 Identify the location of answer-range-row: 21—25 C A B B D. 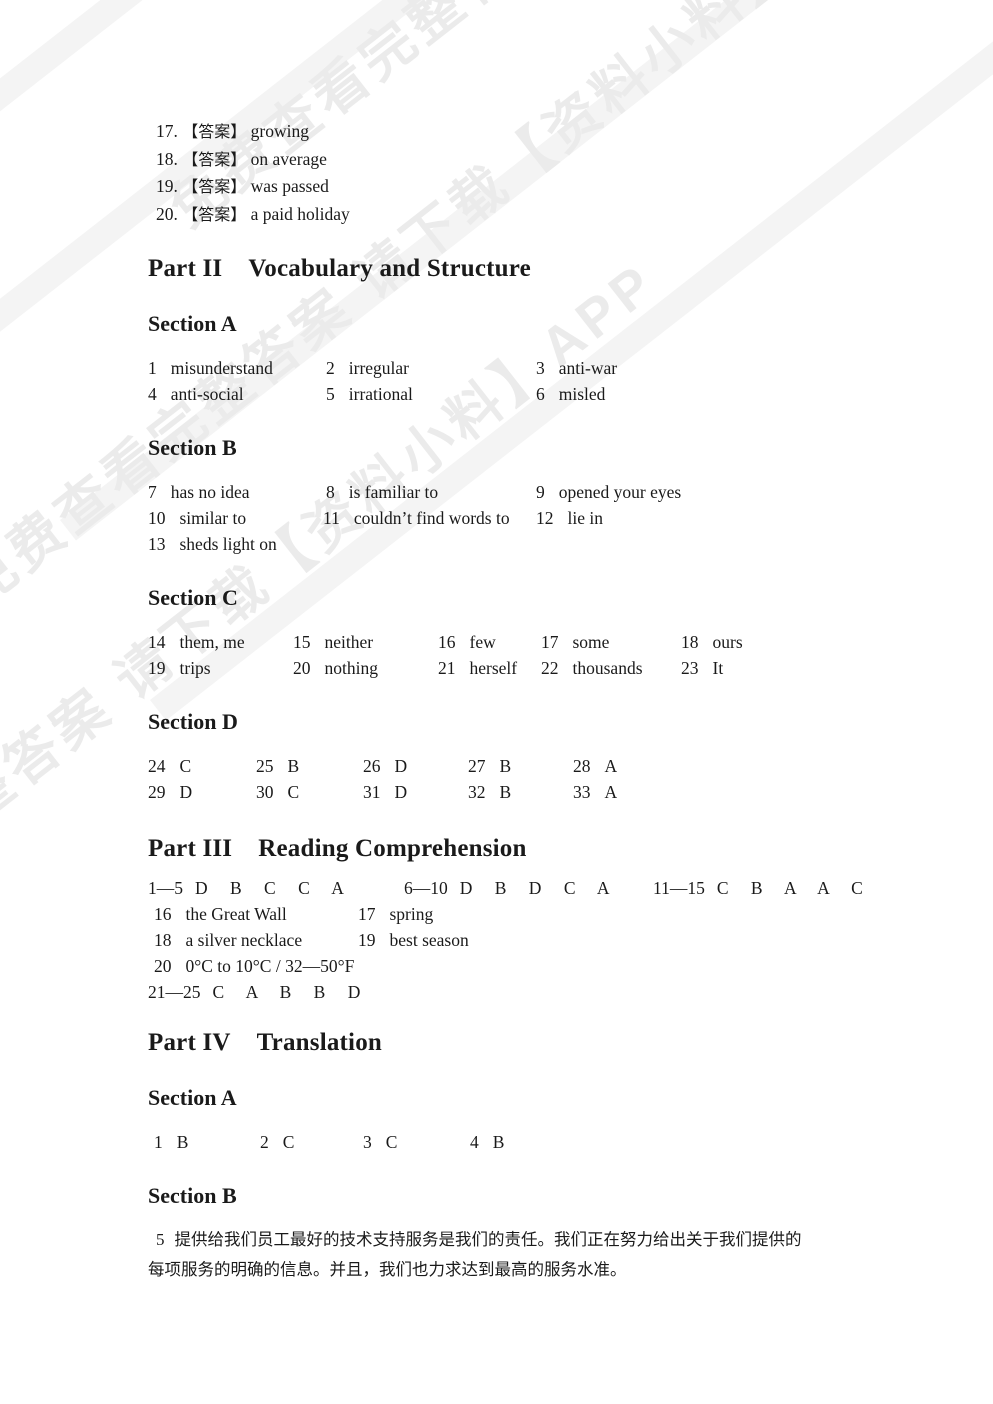
(528, 992).